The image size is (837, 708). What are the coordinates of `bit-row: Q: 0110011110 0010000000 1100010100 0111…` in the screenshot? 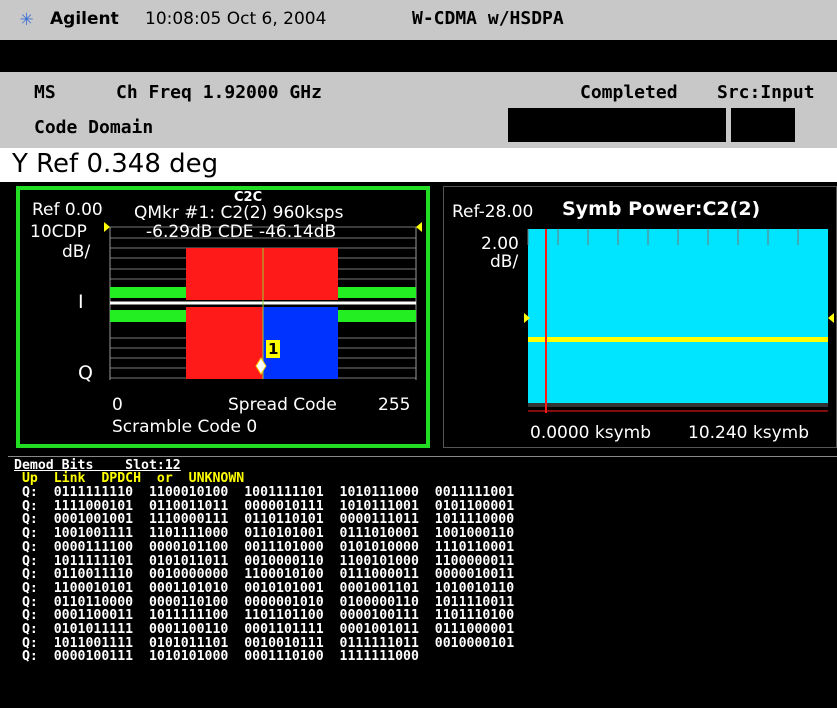 It's located at (264, 575).